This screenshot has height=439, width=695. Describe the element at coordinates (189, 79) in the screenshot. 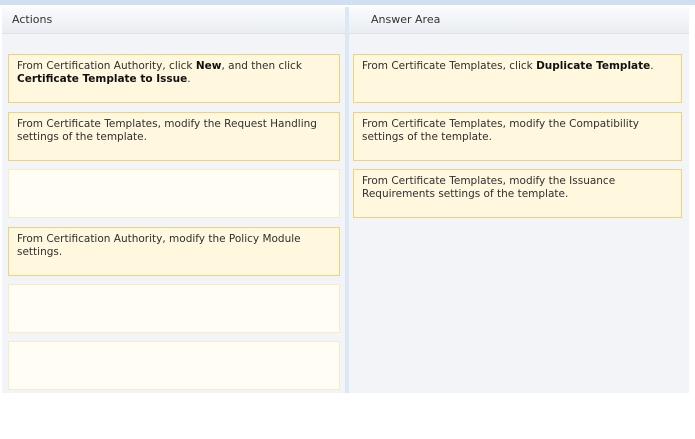

I see `action-text: .` at that location.